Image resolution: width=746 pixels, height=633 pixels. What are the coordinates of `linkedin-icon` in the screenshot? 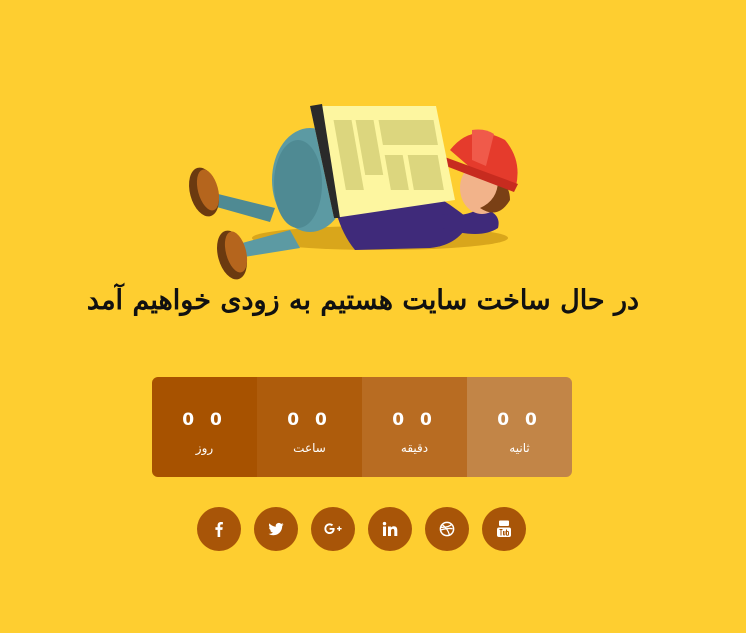 It's located at (390, 528).